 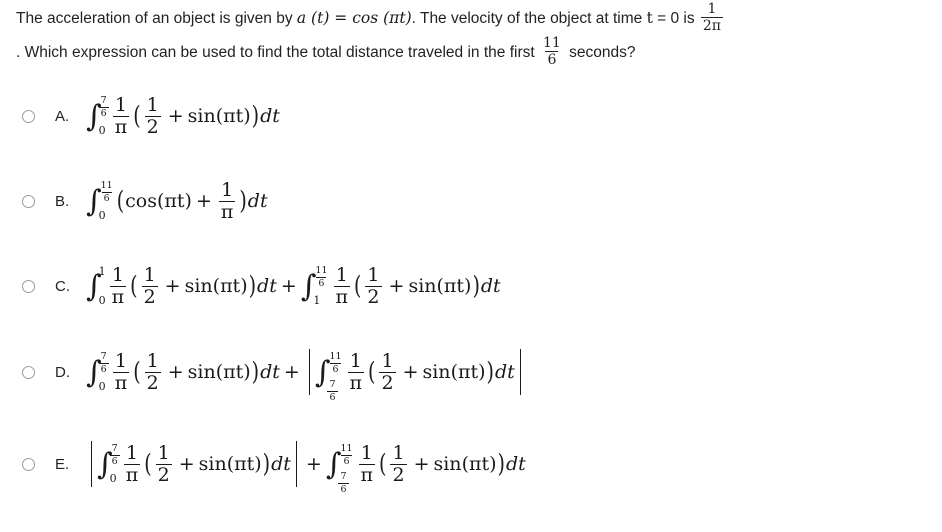 I want to click on integral-limits: 10, so click(x=102, y=285).